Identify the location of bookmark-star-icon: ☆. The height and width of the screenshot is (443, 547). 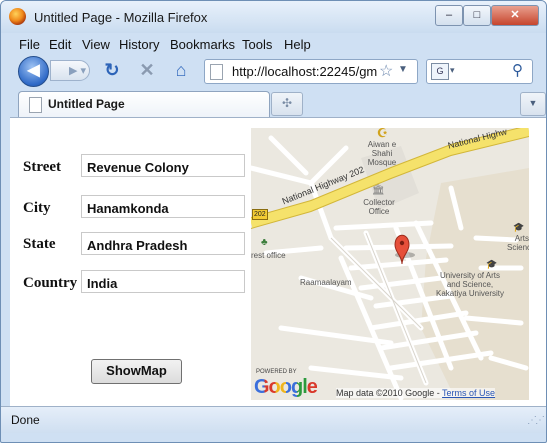
(386, 71).